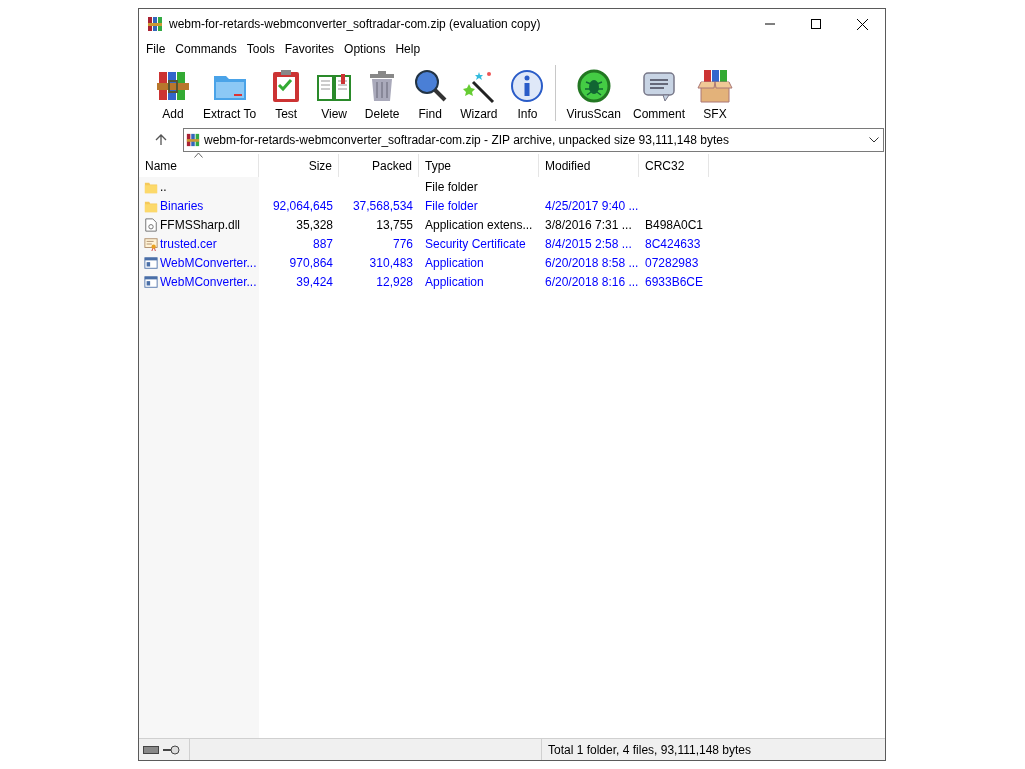 This screenshot has width=1025, height=769. I want to click on file-name: FFMSSharp.dll, so click(200, 224).